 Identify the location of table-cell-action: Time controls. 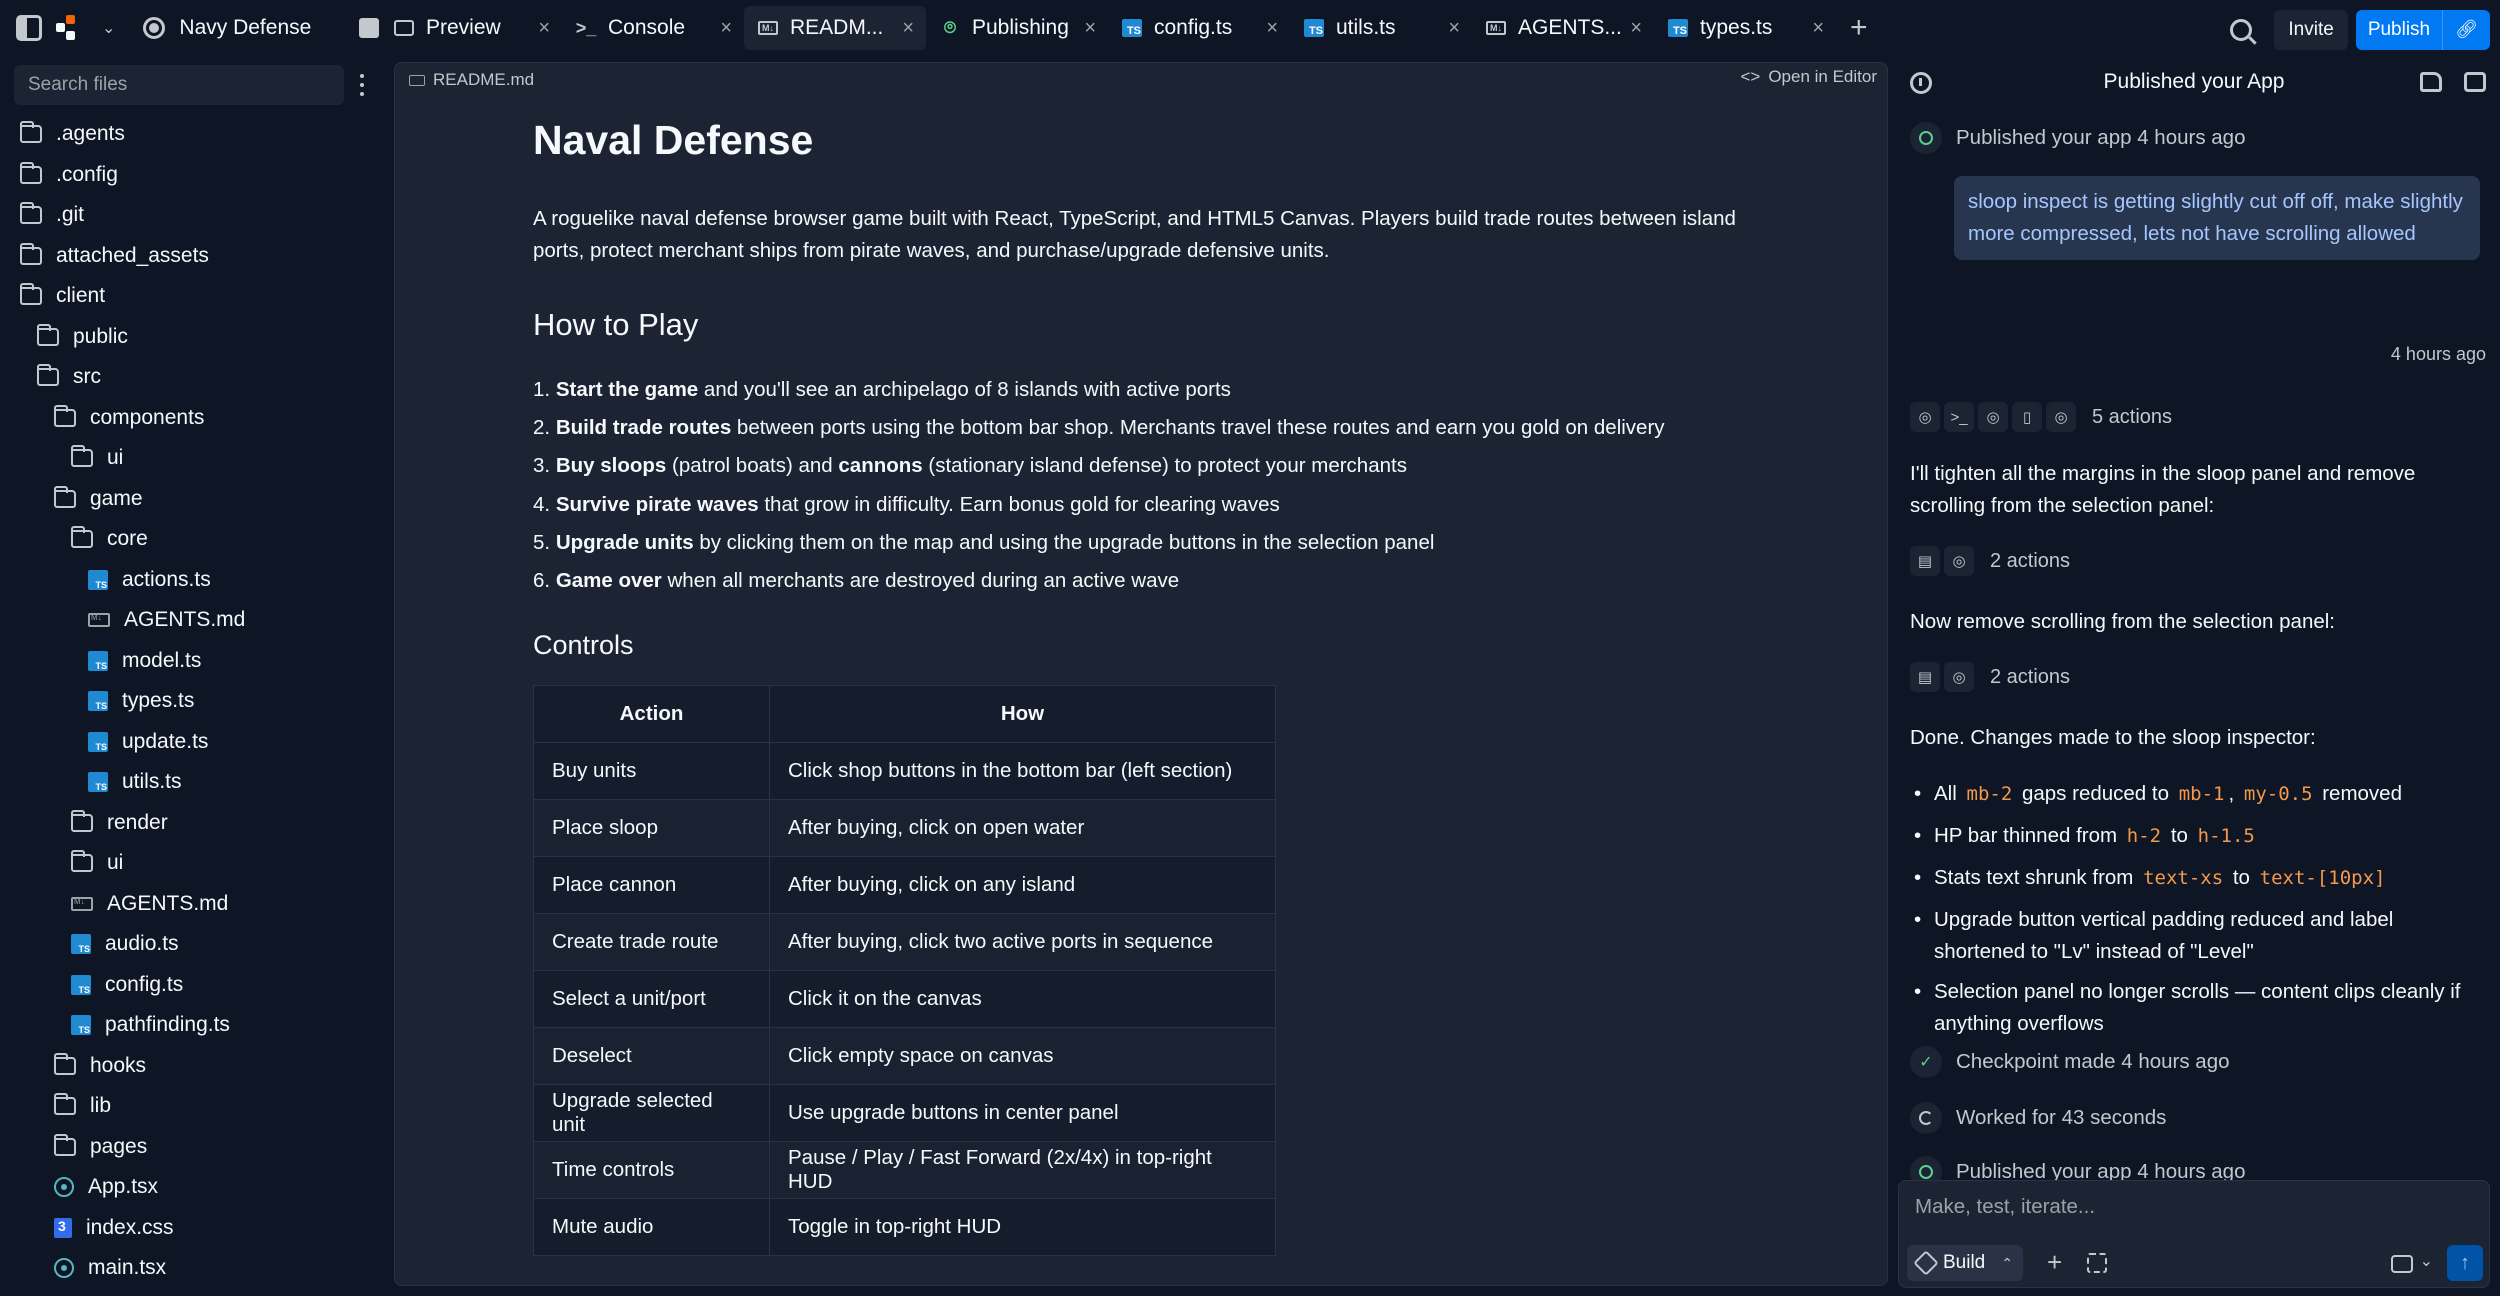
(651, 1170).